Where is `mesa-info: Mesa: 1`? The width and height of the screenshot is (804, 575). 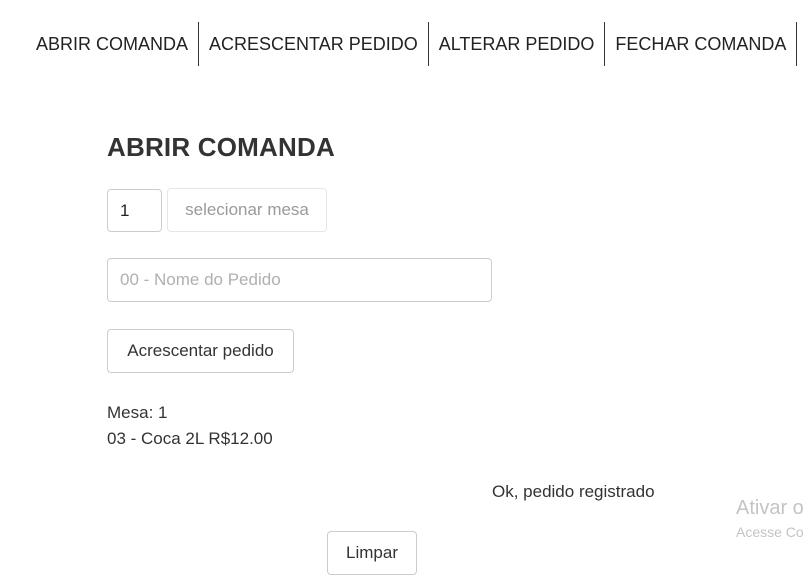
mesa-info: Mesa: 1 is located at coordinates (137, 412).